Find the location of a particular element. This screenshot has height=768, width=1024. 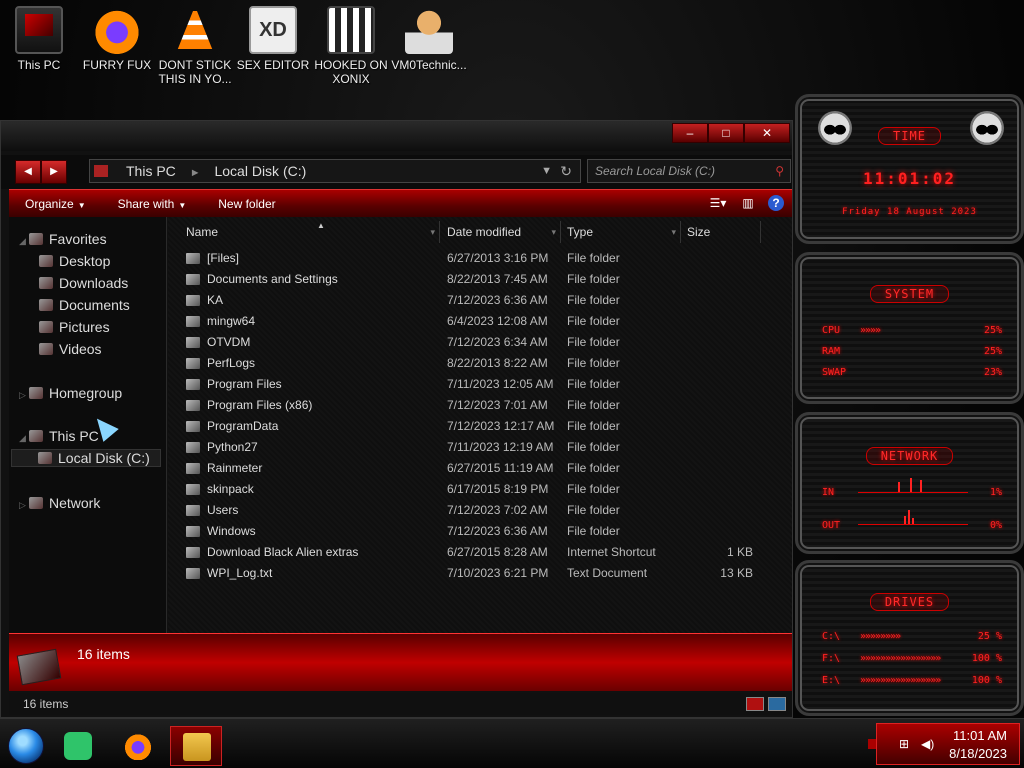

desktop-icon is located at coordinates (46, 261).